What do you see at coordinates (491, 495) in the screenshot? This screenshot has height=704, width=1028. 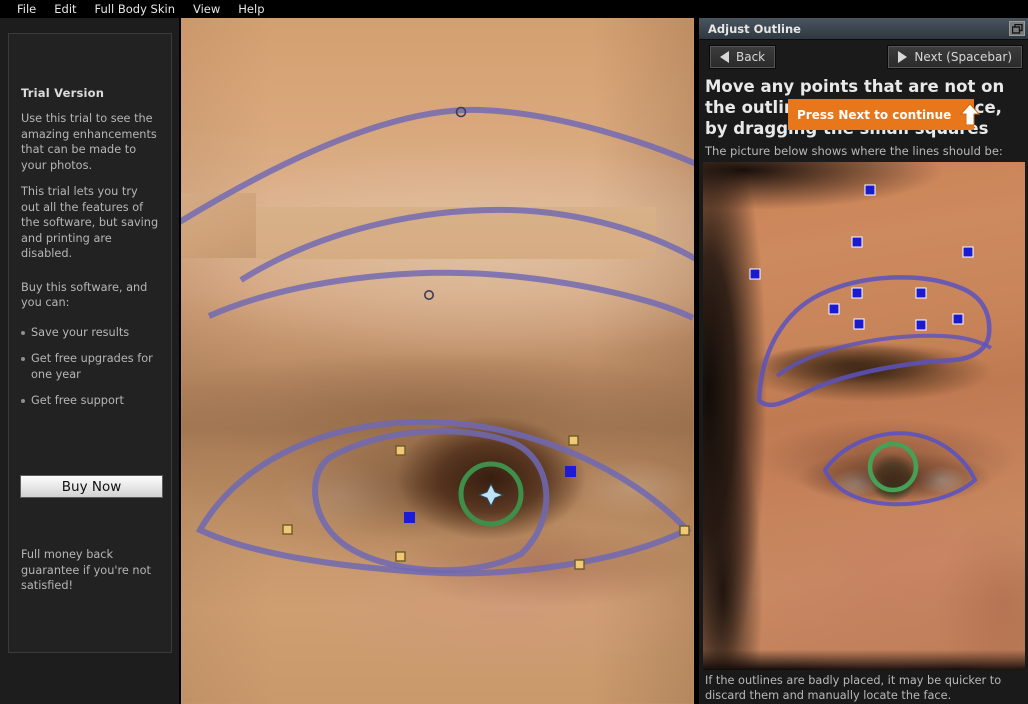 I see `pupil-center-marker` at bounding box center [491, 495].